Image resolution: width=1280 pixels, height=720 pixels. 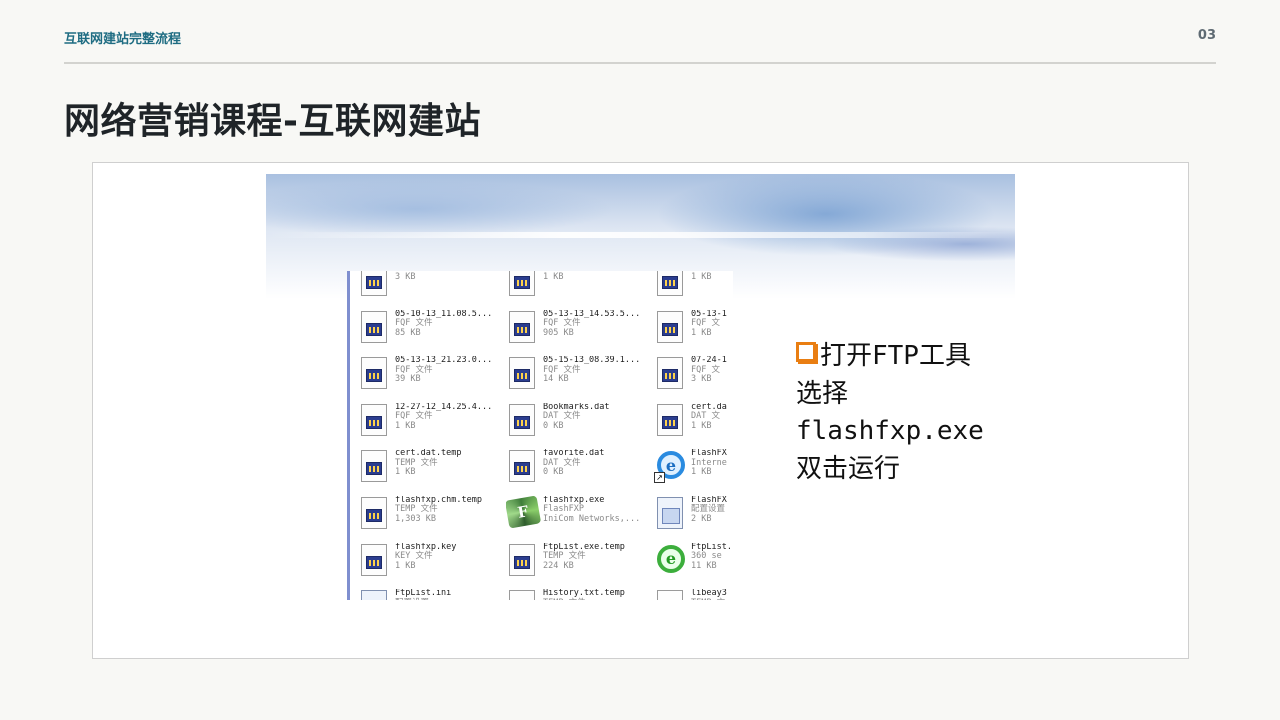 What do you see at coordinates (584, 599) in the screenshot?
I see `file-type: TEMP 文件` at bounding box center [584, 599].